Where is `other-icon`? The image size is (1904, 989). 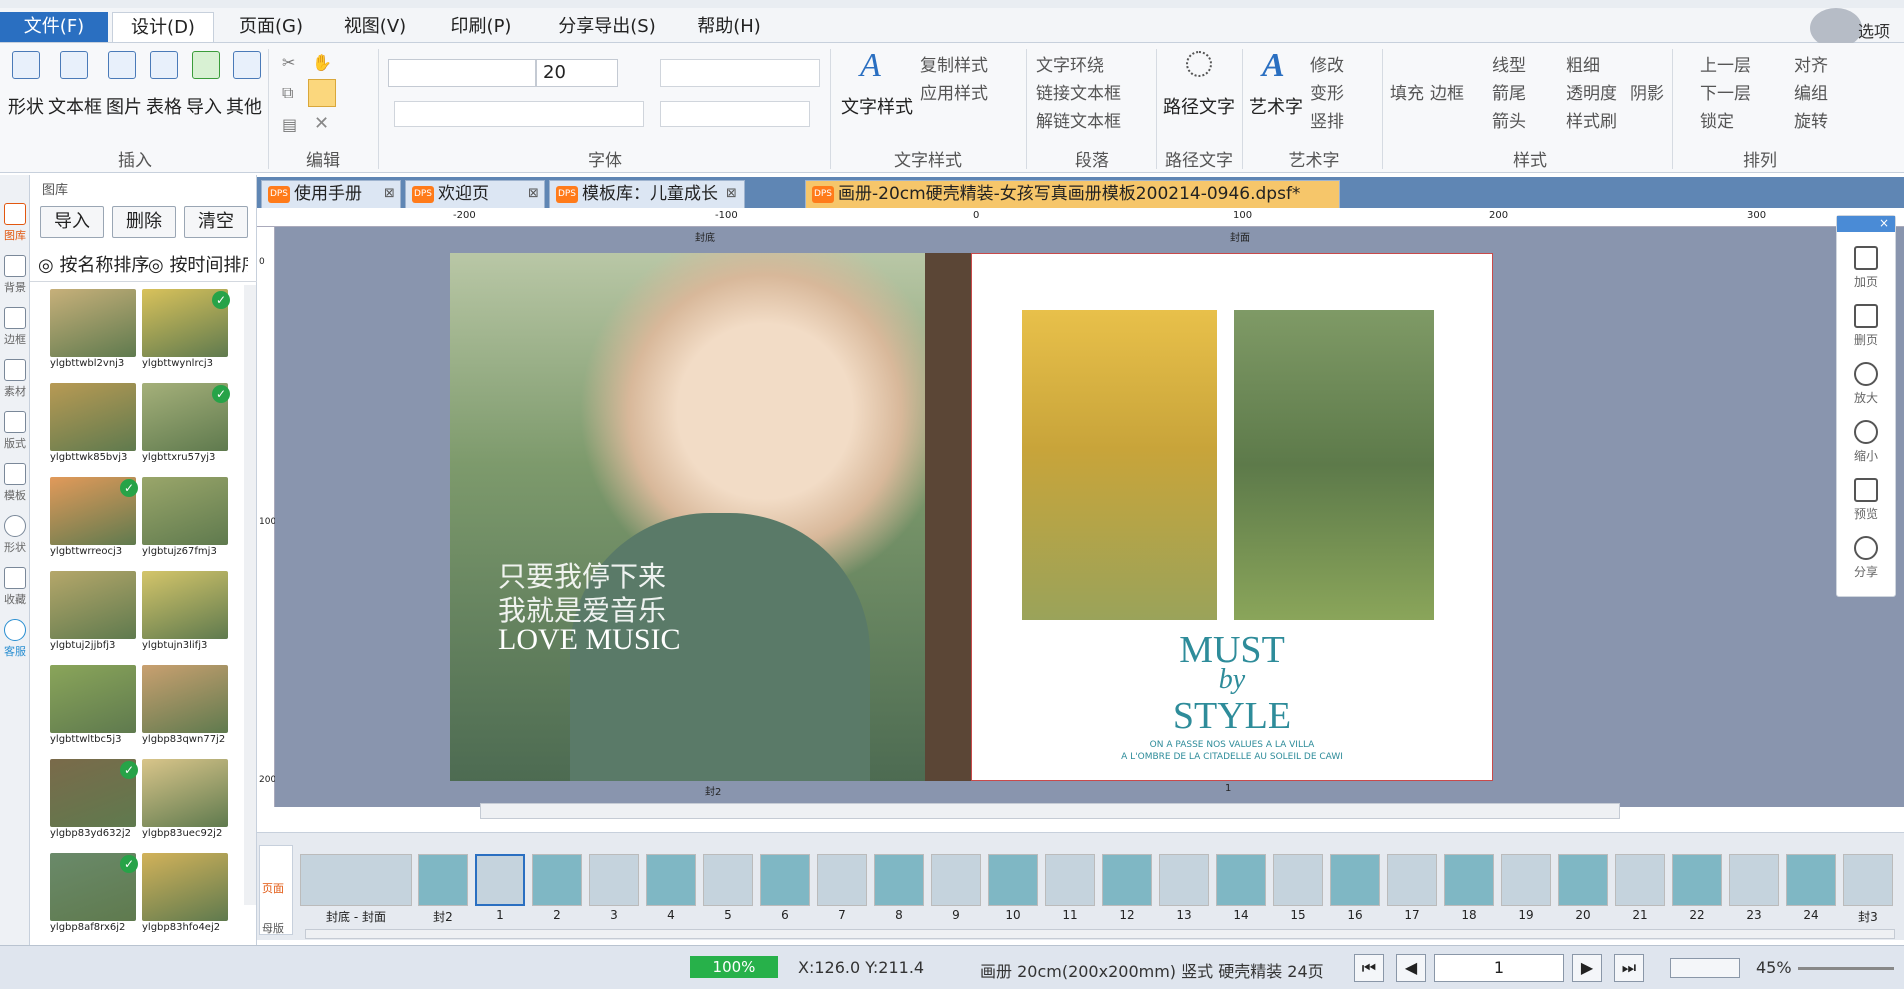 other-icon is located at coordinates (247, 65).